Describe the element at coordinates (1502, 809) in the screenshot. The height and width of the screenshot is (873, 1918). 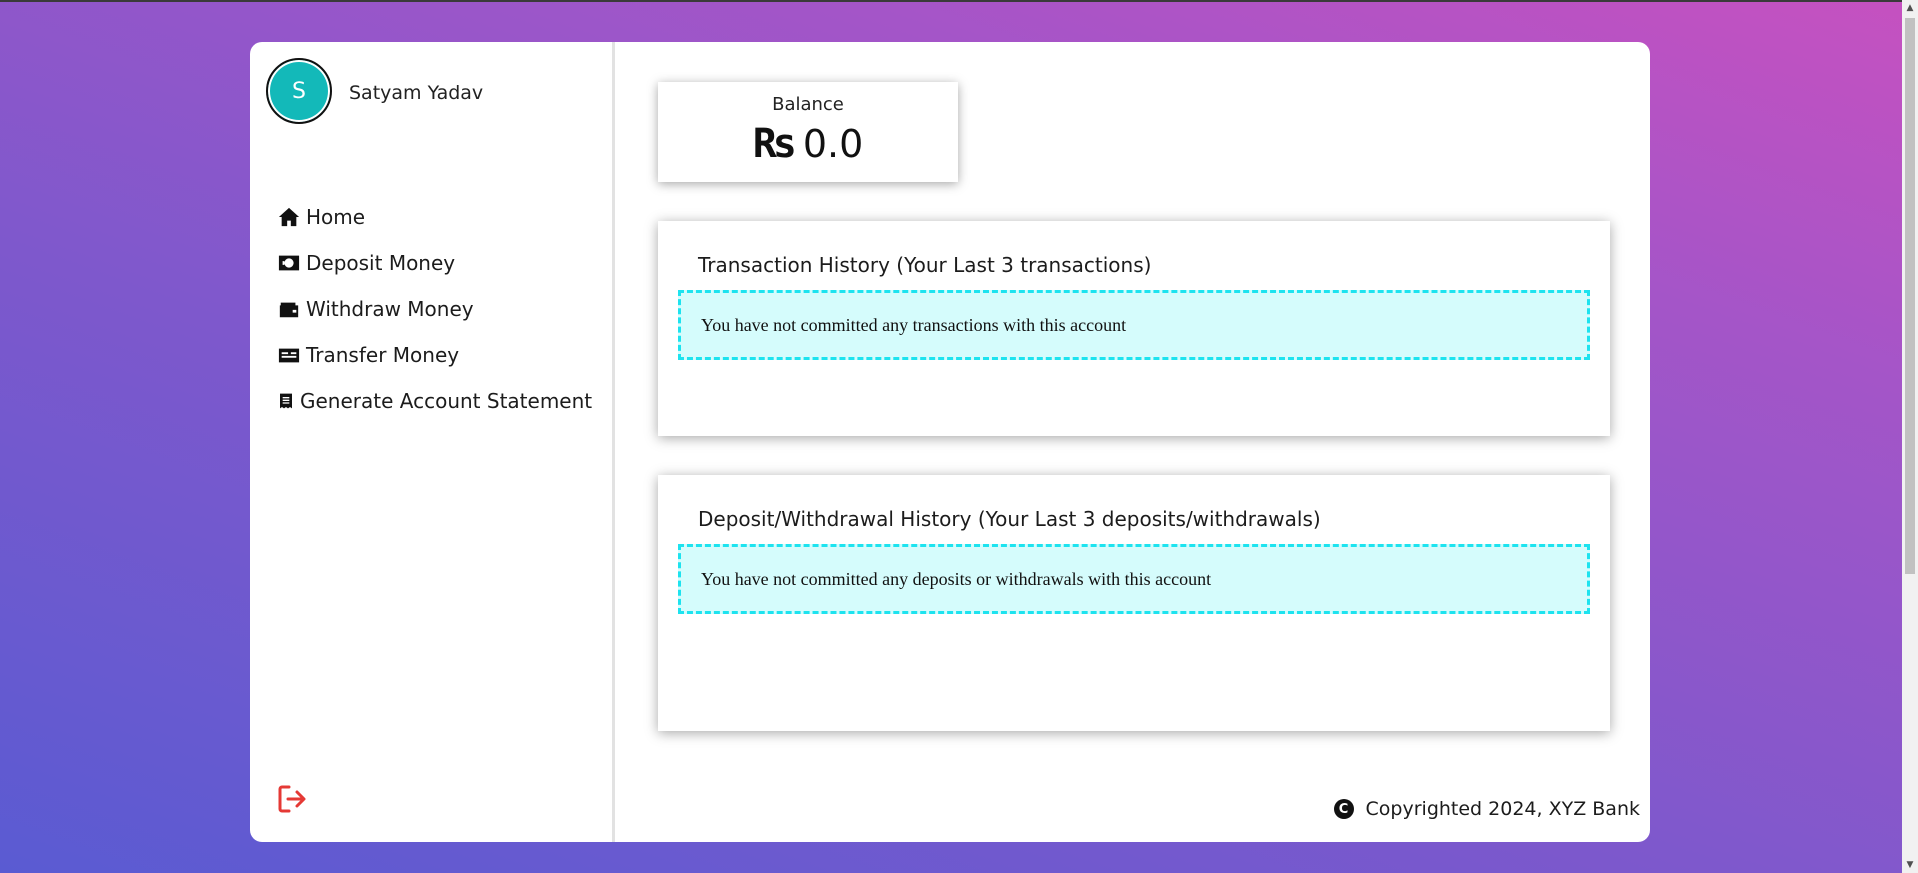
I see `footer-text: Copyrighted 2024, XYZ Bank` at that location.